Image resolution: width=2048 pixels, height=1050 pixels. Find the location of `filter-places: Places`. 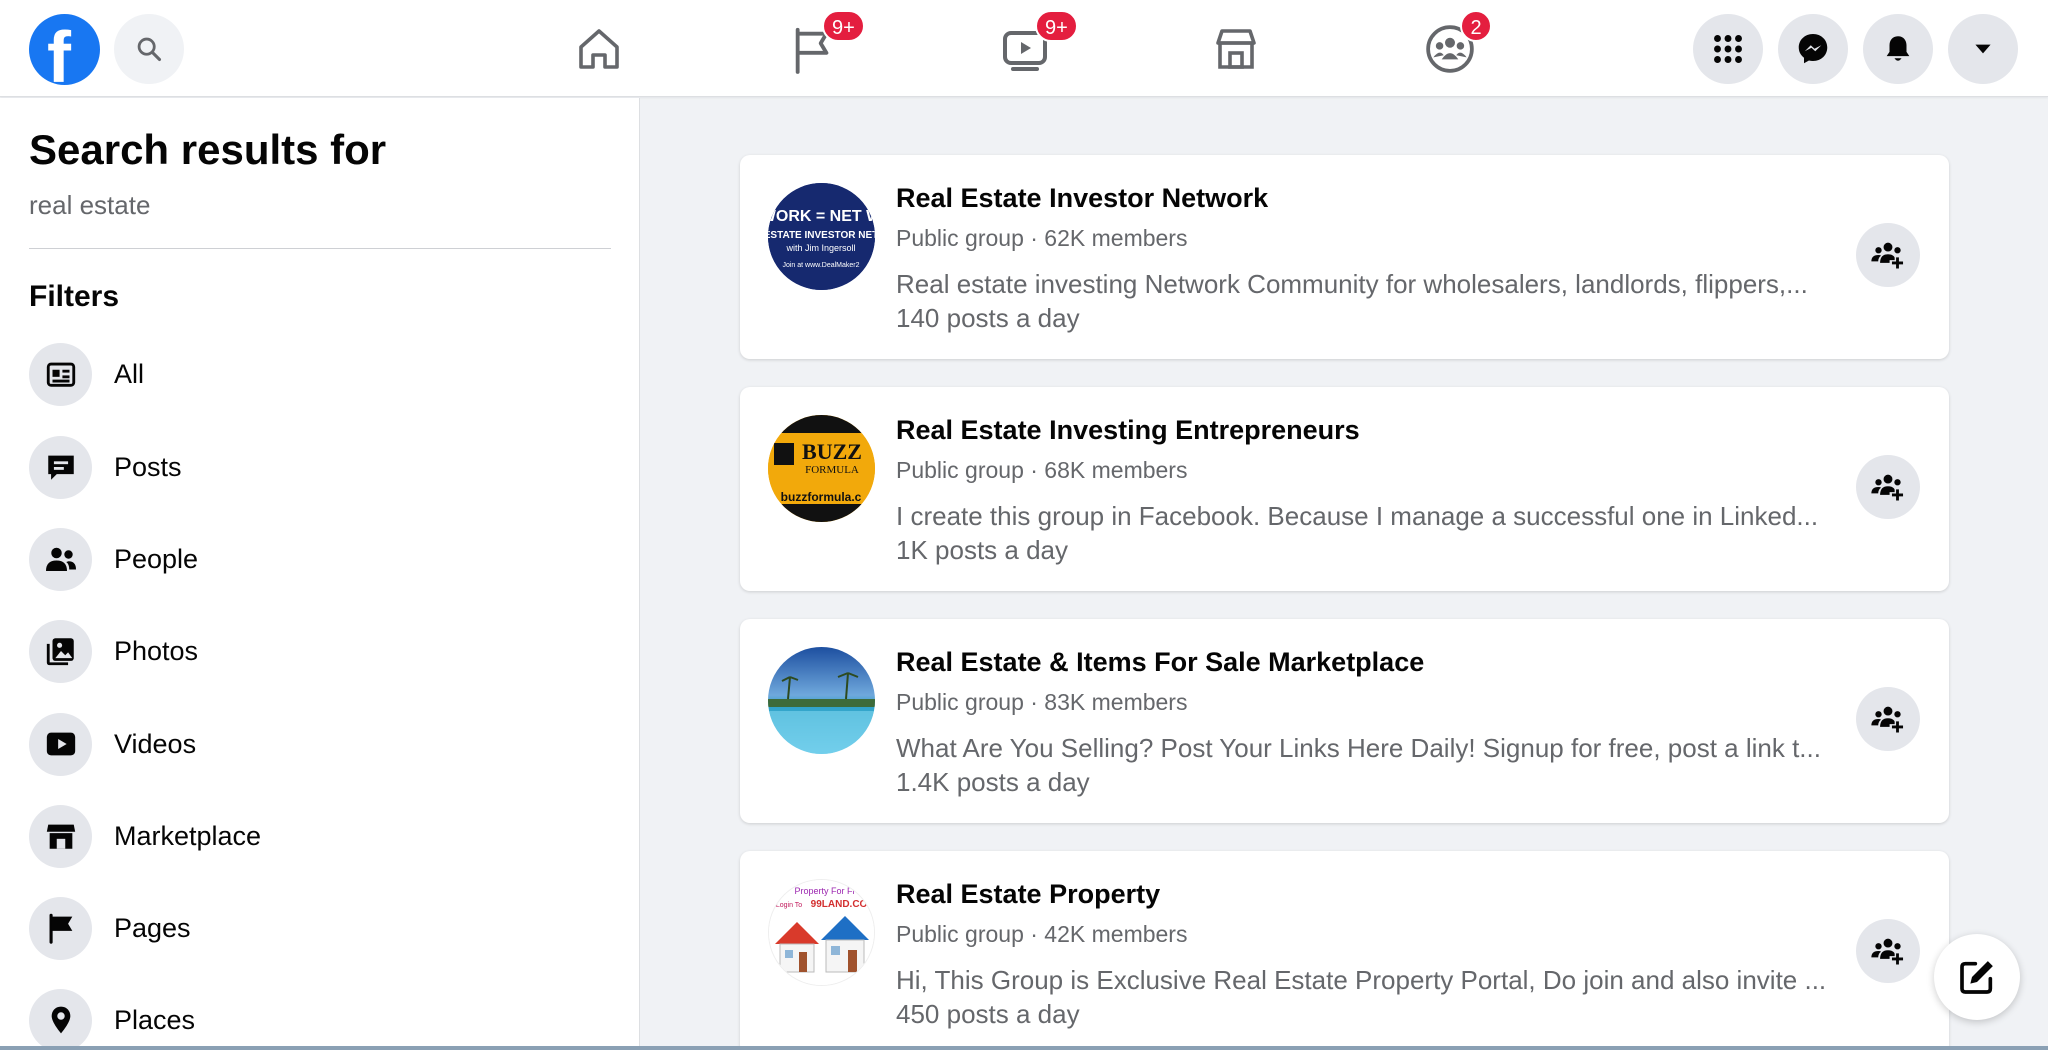

filter-places: Places is located at coordinates (329, 1019).